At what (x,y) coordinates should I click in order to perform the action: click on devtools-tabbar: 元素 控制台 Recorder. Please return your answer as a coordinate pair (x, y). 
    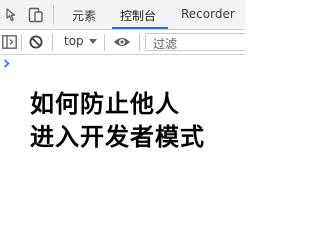
    Looking at the image, I should click on (122, 15).